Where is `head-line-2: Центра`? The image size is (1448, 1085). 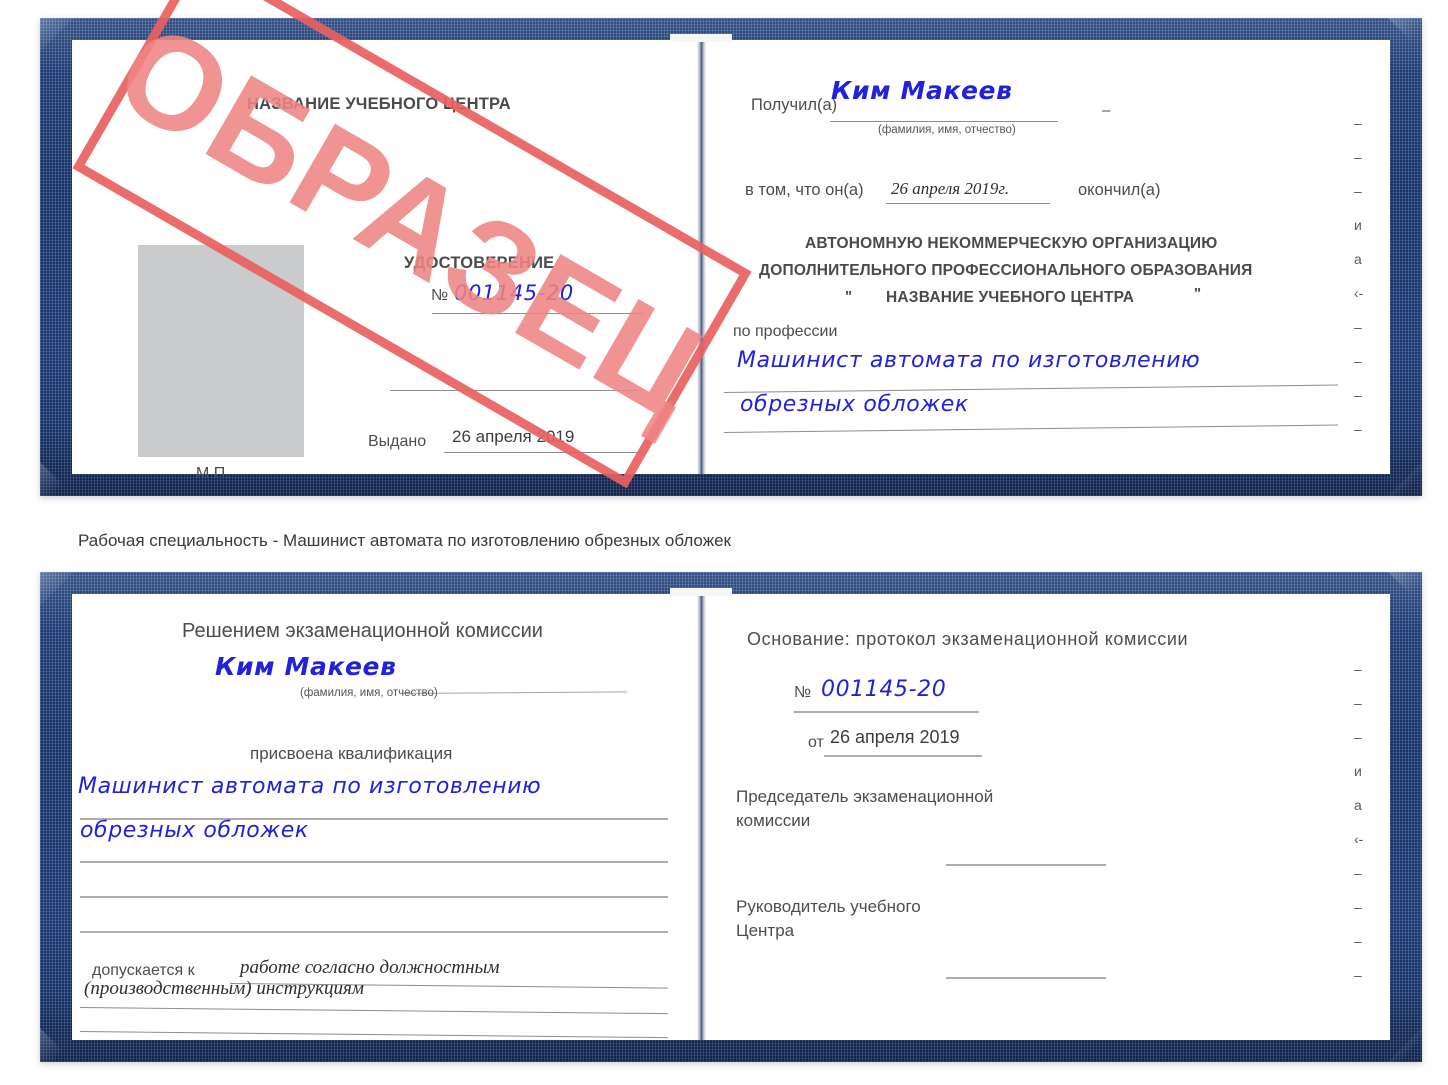
head-line-2: Центра is located at coordinates (765, 930).